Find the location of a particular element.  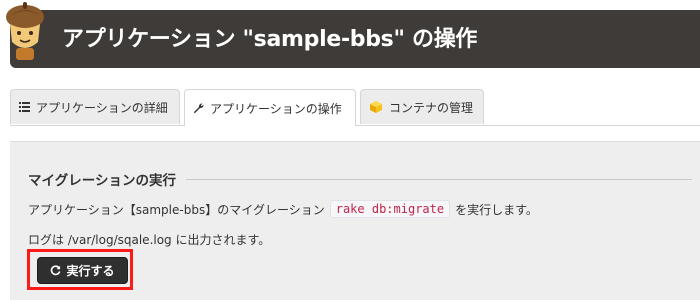

tab-container-management: コンテナの管理 is located at coordinates (422, 106).